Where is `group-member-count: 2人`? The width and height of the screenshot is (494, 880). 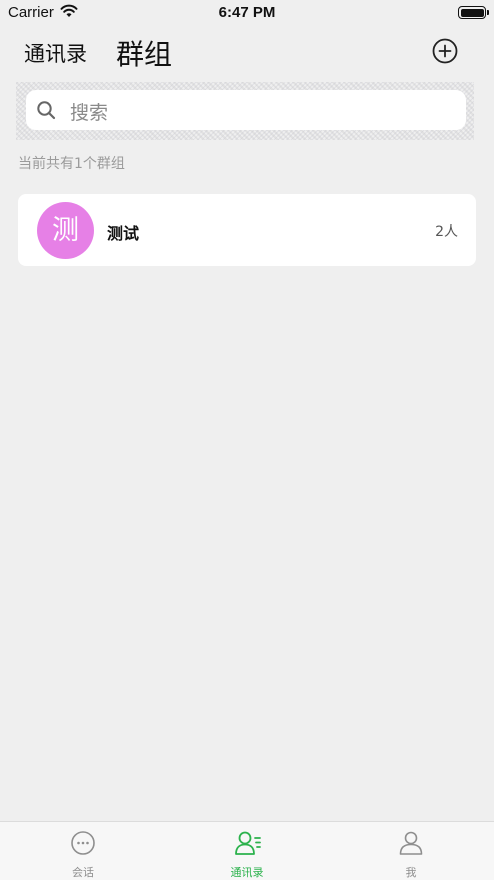
group-member-count: 2人 is located at coordinates (446, 232).